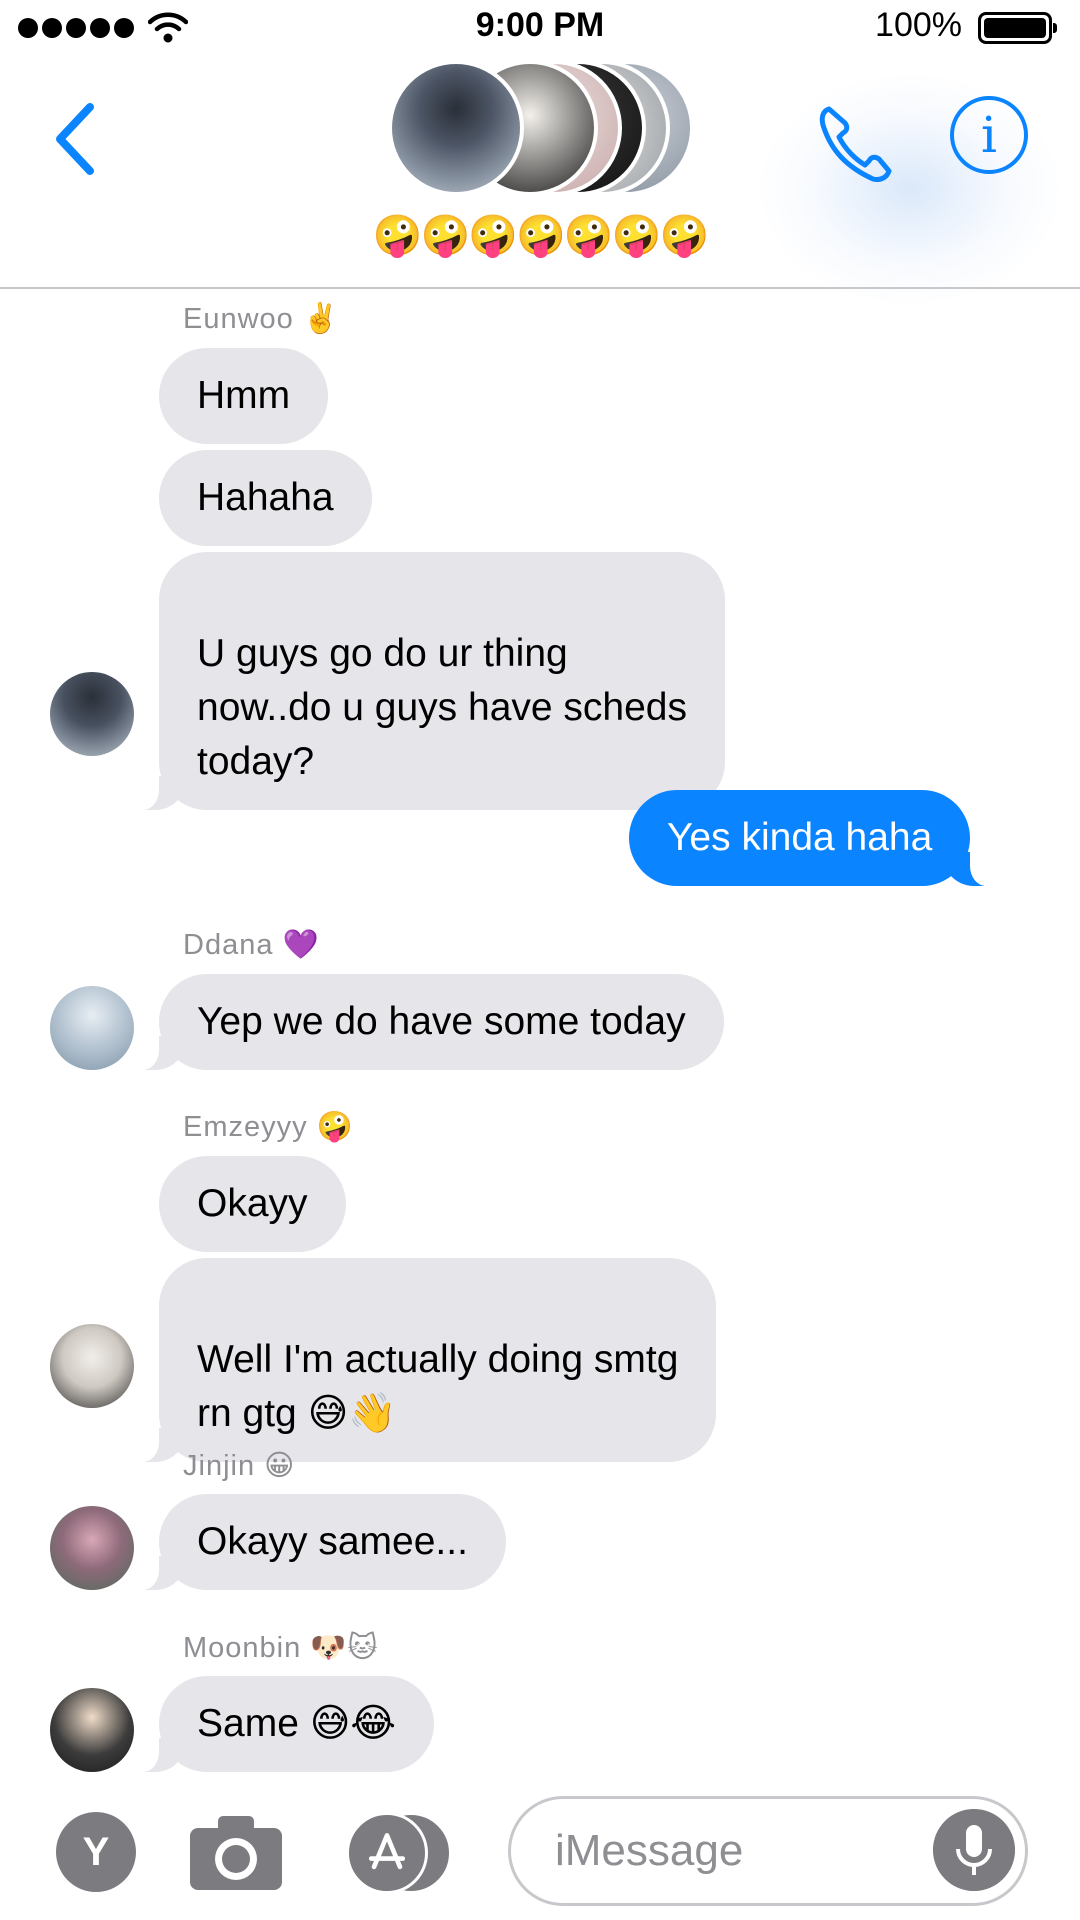  Describe the element at coordinates (1017, 28) in the screenshot. I see `battery-icon` at that location.